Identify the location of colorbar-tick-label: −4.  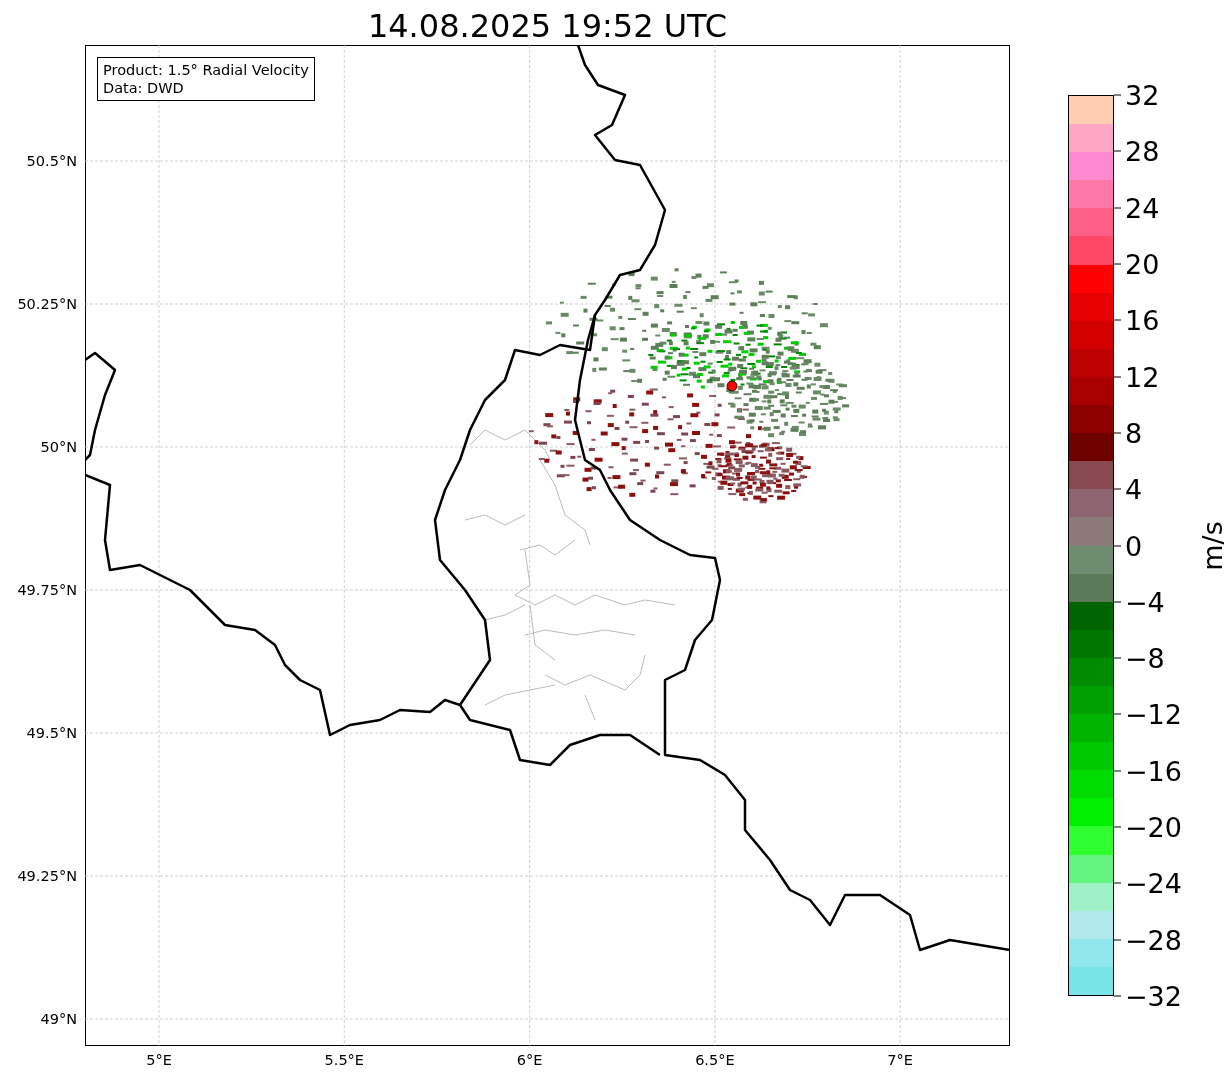
(1145, 602).